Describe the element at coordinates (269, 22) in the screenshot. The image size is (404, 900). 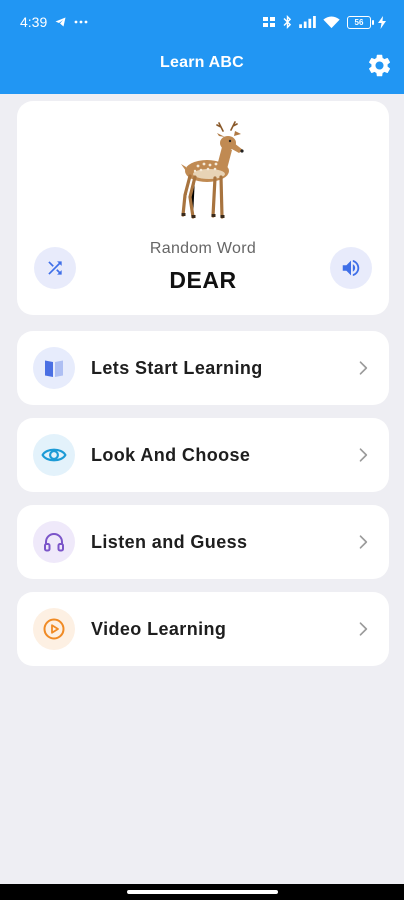
I see `volte-icon` at that location.